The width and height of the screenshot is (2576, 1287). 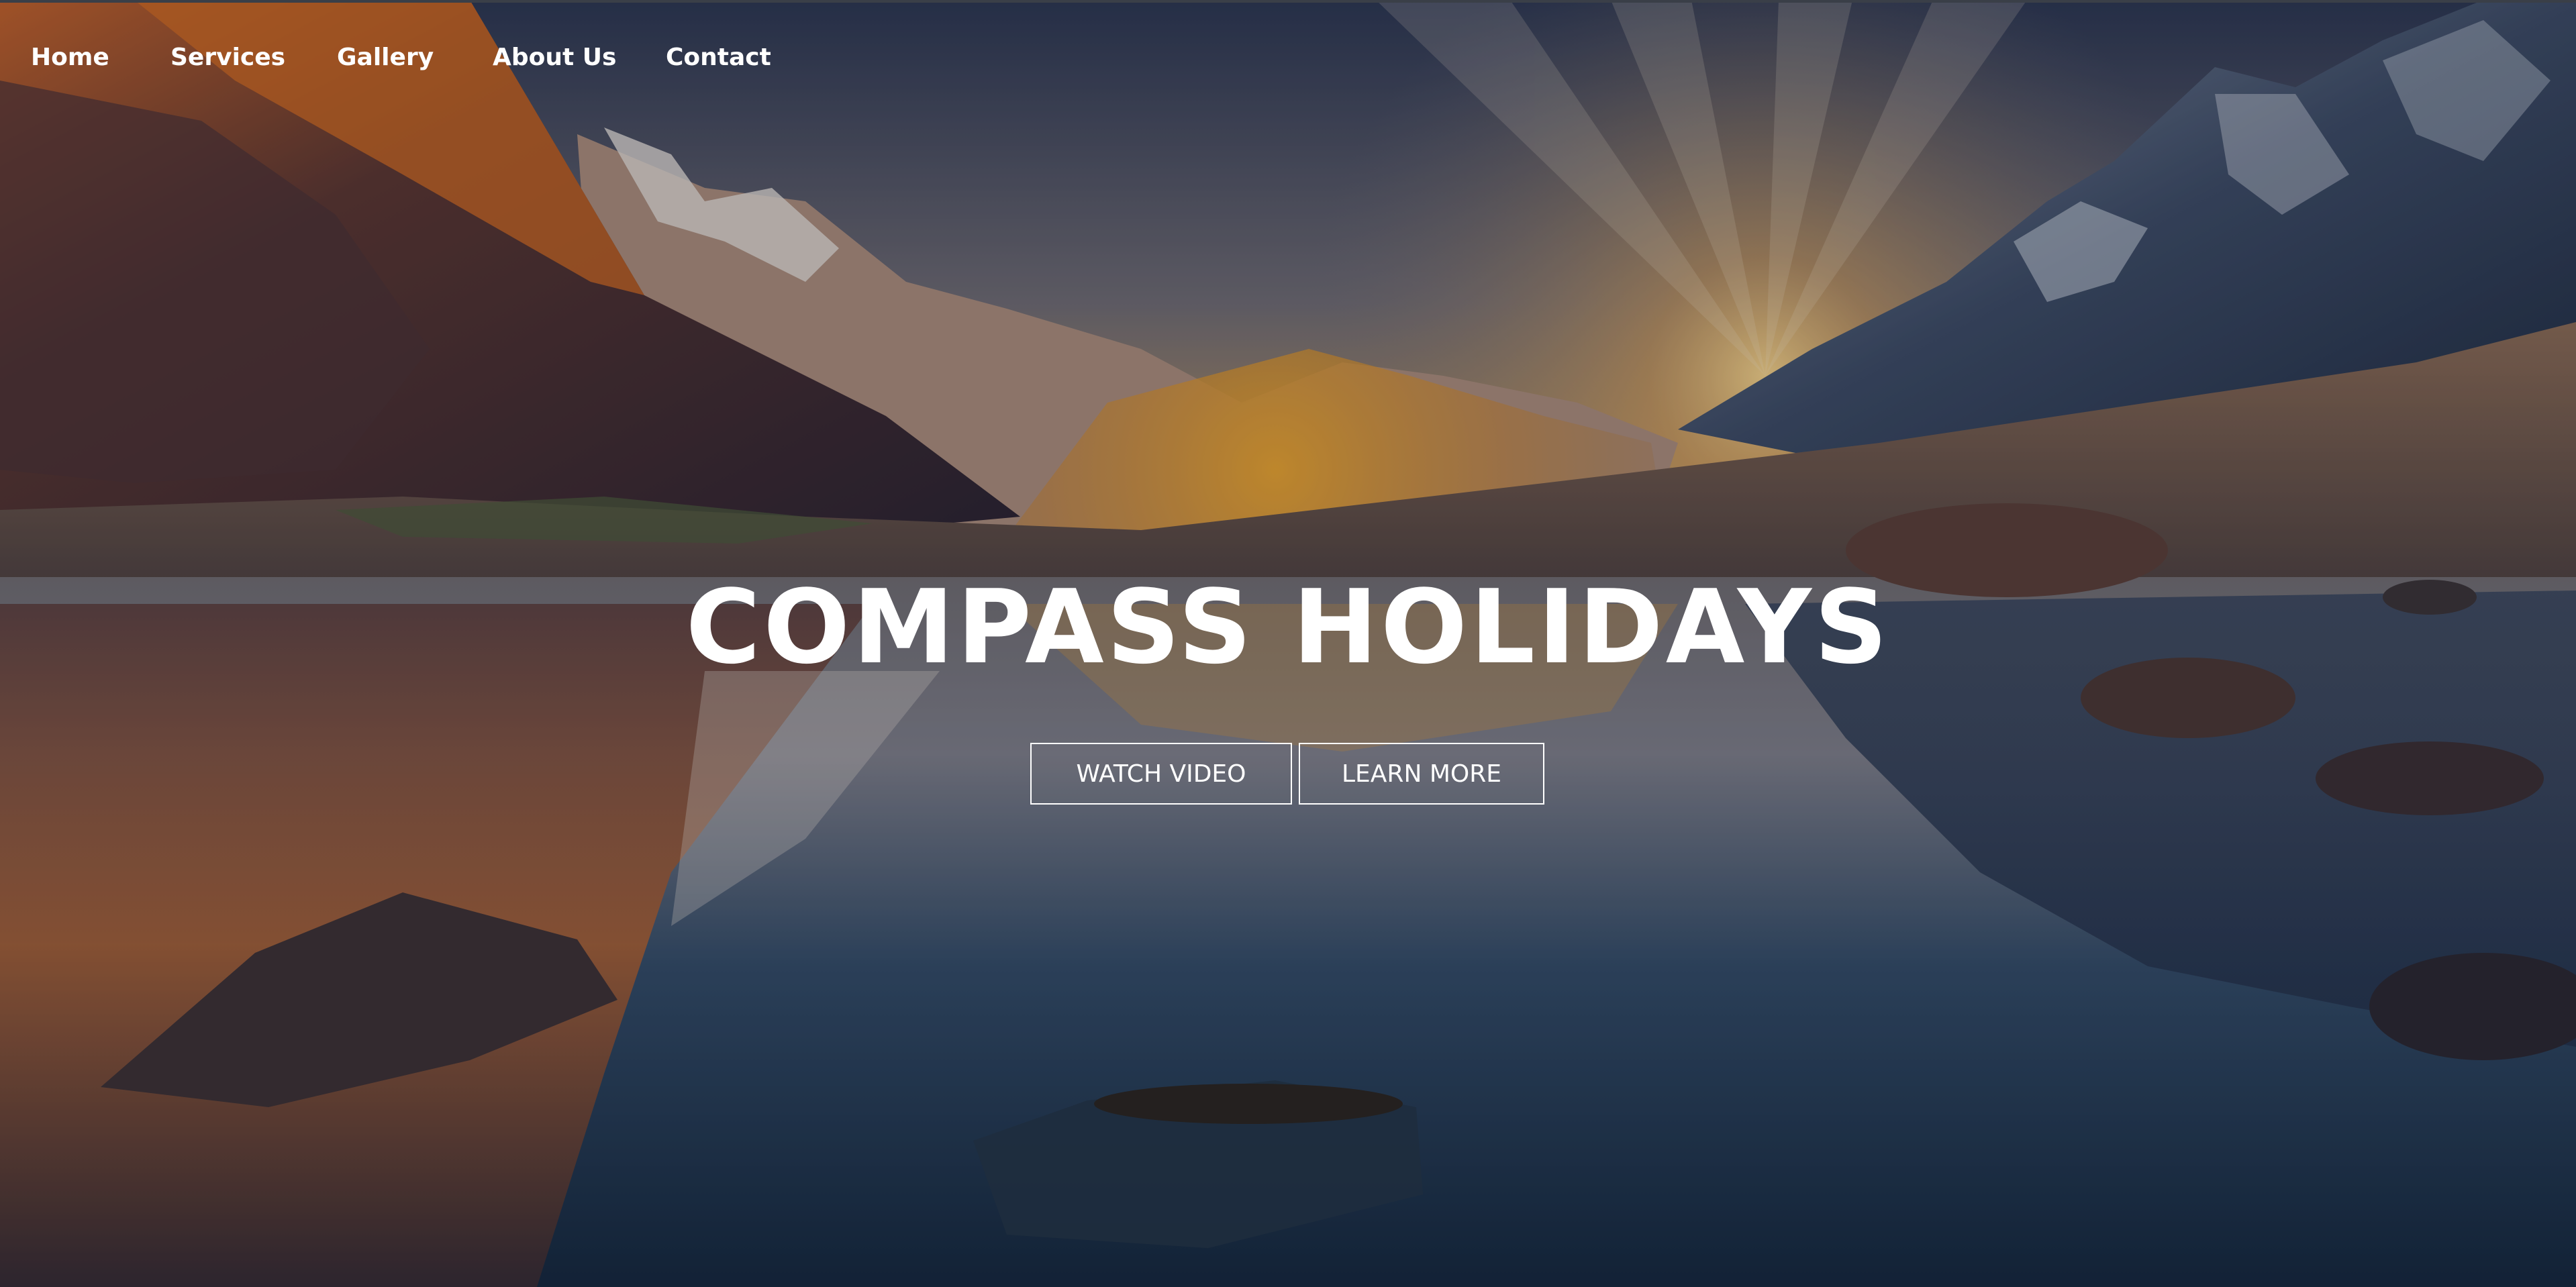 What do you see at coordinates (385, 58) in the screenshot?
I see `nav-link-gallery: Gallery` at bounding box center [385, 58].